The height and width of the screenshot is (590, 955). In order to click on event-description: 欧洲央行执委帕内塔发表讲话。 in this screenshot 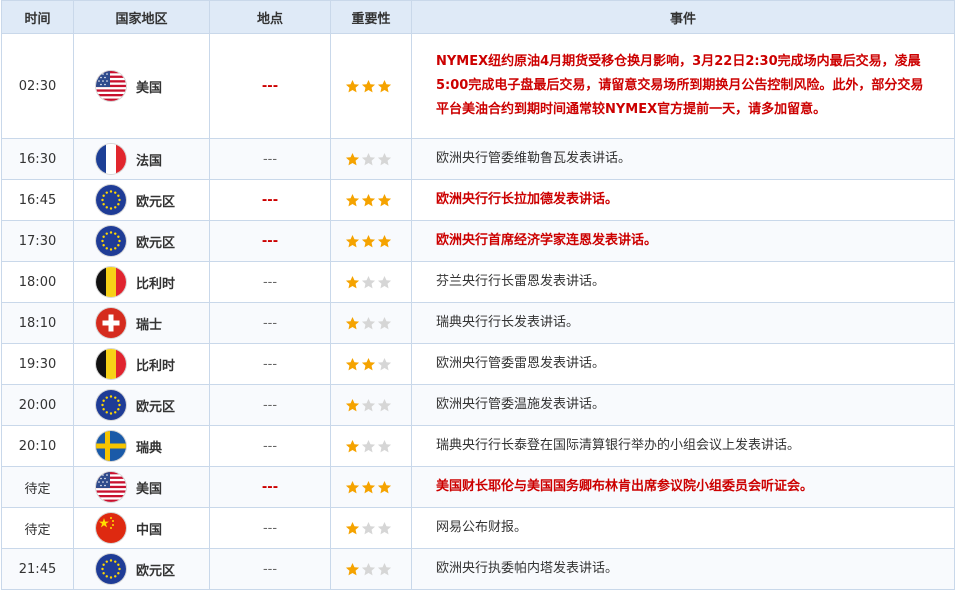, I will do `click(683, 569)`.